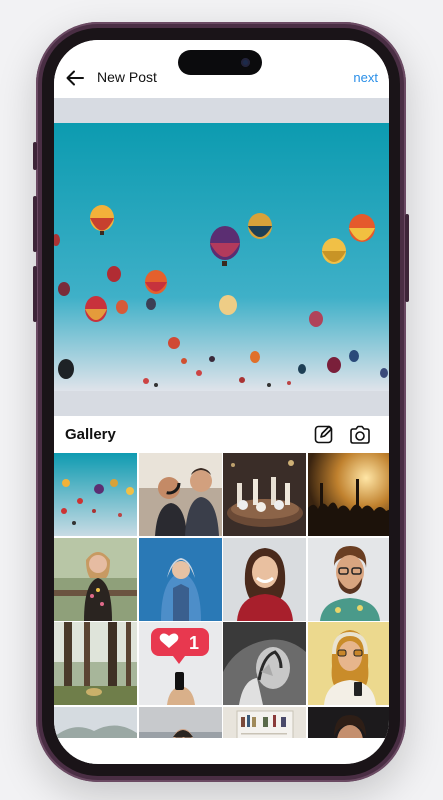 The width and height of the screenshot is (443, 800). Describe the element at coordinates (127, 77) in the screenshot. I see `page-title: New Post` at that location.